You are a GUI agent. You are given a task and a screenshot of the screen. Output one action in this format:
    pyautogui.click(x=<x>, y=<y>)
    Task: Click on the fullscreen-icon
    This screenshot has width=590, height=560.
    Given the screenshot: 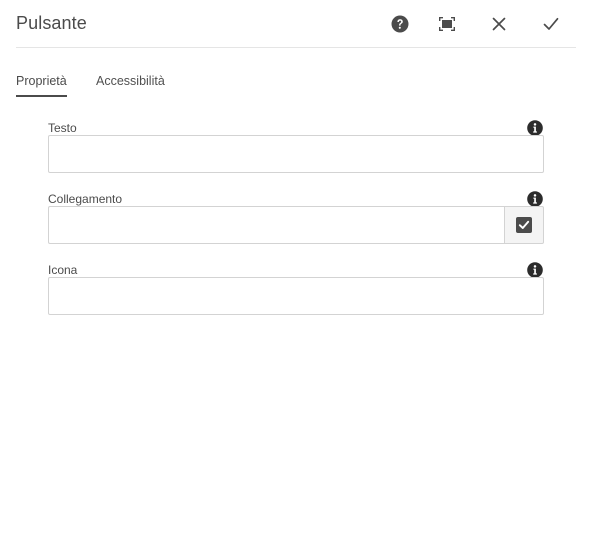 What is the action you would take?
    pyautogui.click(x=447, y=24)
    